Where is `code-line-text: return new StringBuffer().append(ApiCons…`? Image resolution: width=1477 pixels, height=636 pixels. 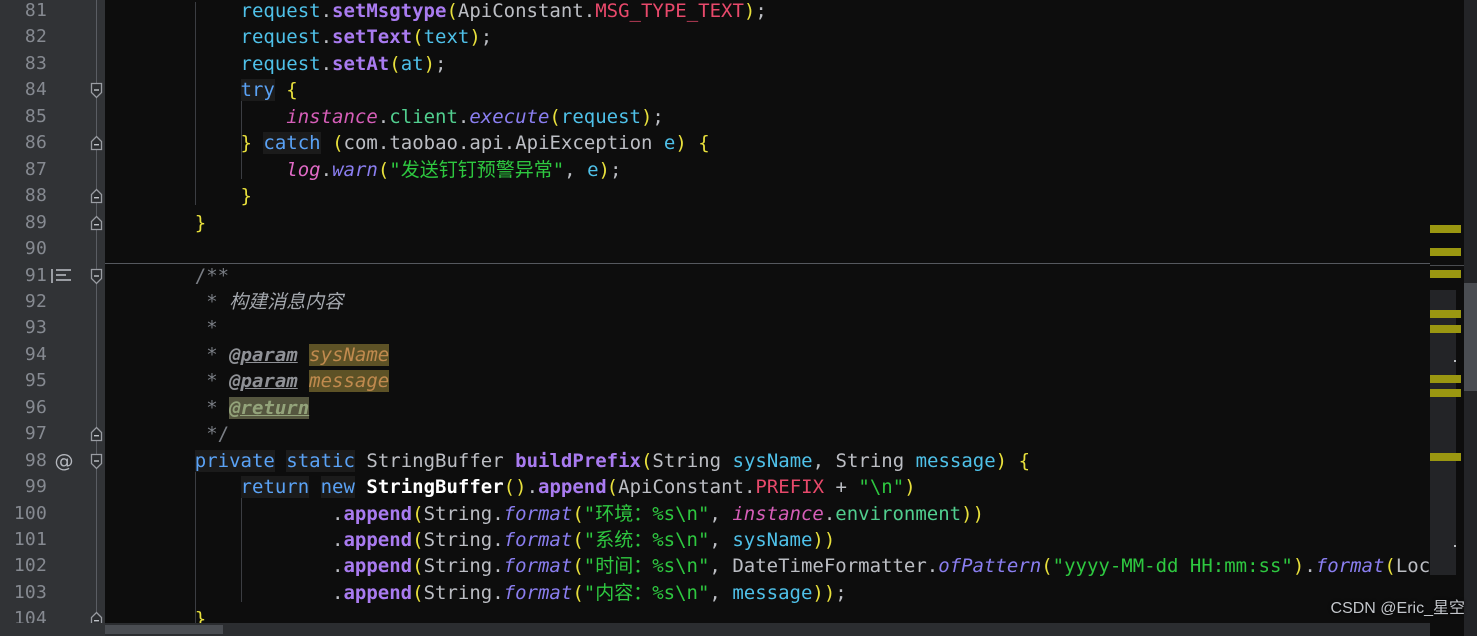
code-line-text: return new StringBuffer().append(ApiCons… is located at coordinates (510, 487).